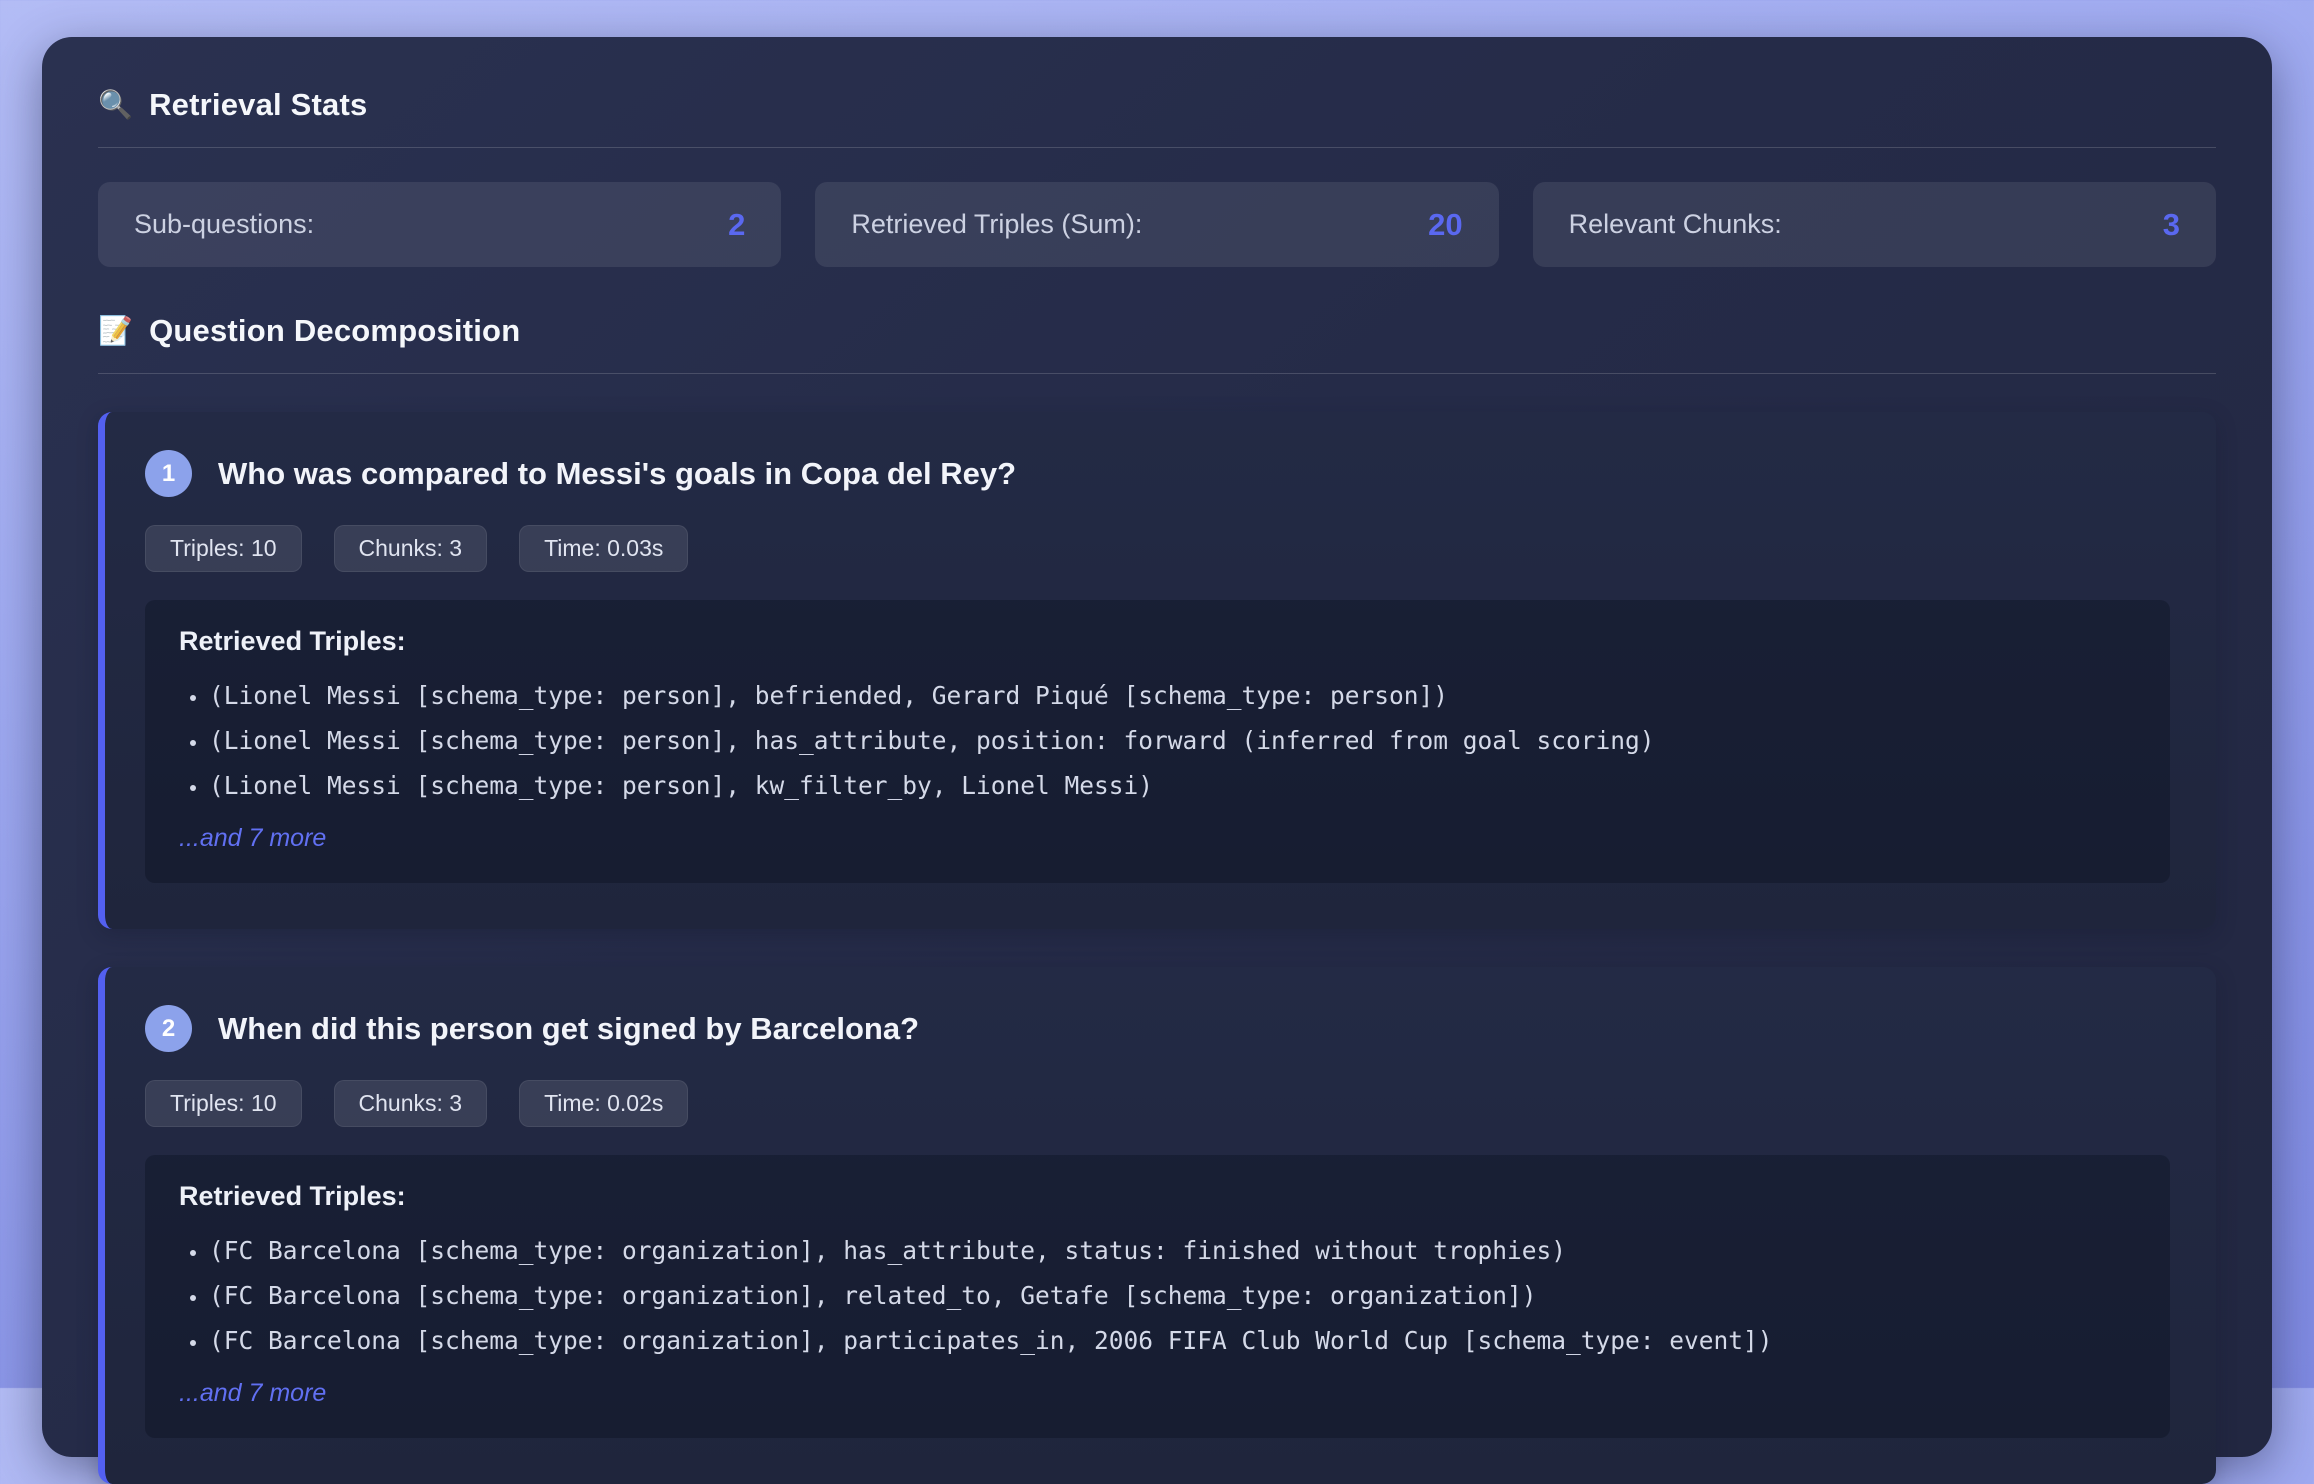 This screenshot has height=1484, width=2314. What do you see at coordinates (604, 548) in the screenshot?
I see `time-badge: Time: 0.03s` at bounding box center [604, 548].